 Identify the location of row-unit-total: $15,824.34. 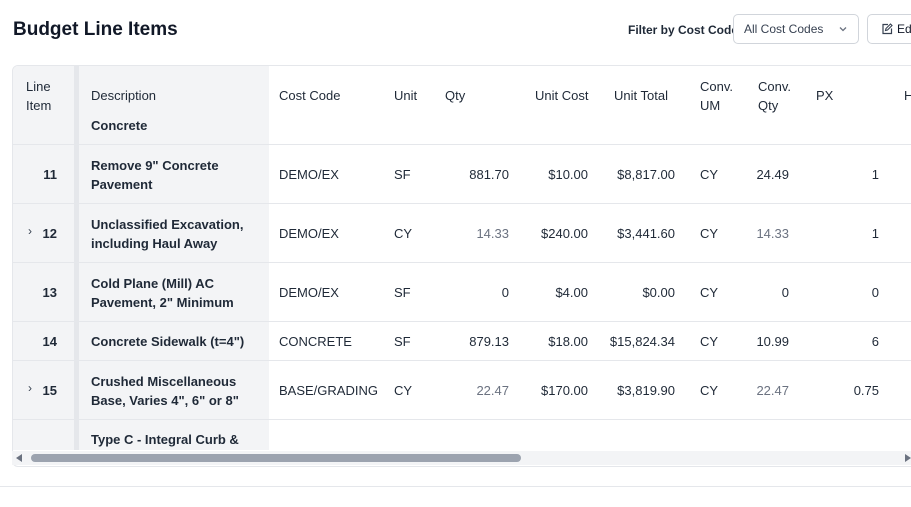
(642, 341).